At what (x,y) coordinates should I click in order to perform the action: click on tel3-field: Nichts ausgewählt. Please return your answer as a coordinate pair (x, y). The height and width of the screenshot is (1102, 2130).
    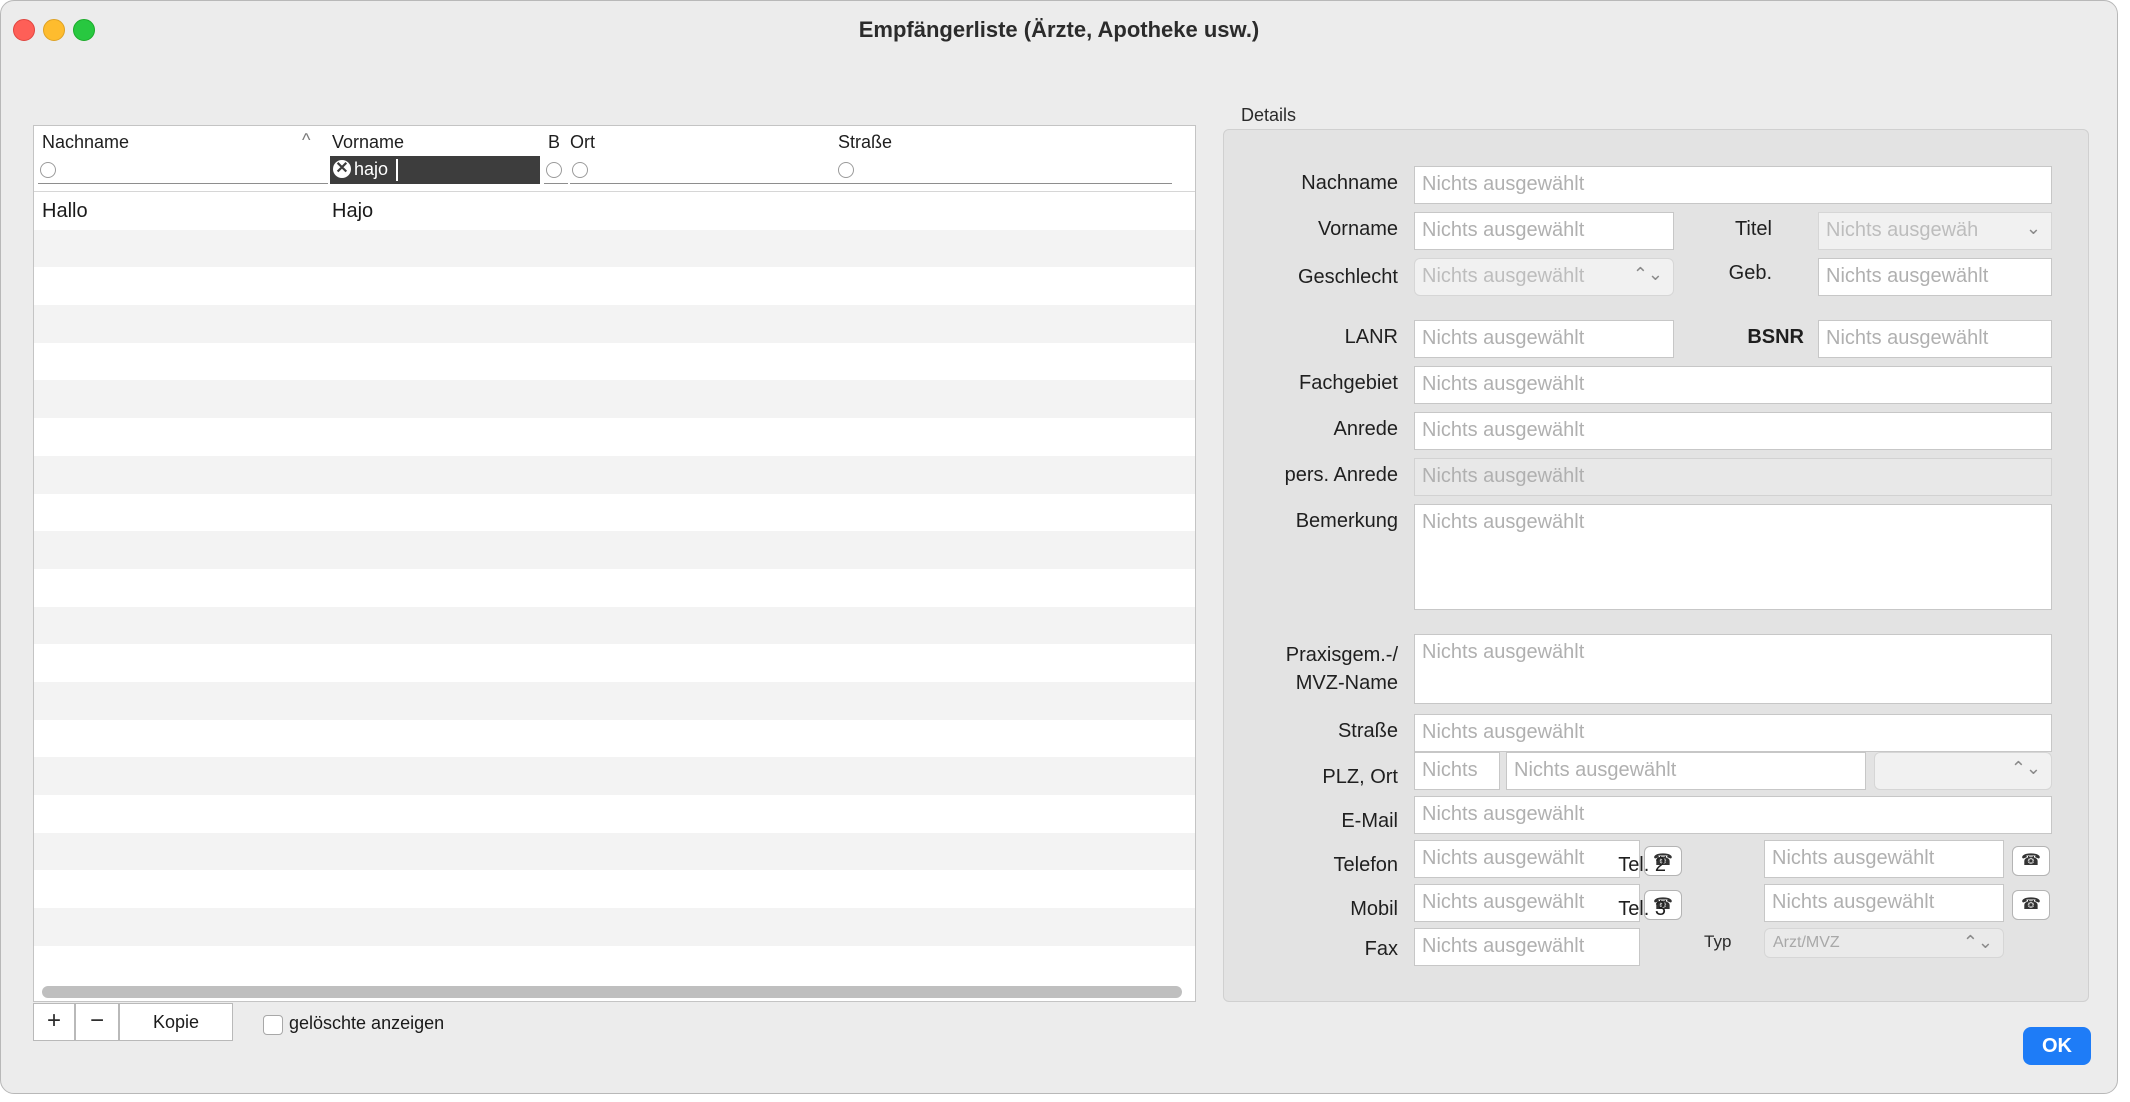
    Looking at the image, I should click on (1884, 903).